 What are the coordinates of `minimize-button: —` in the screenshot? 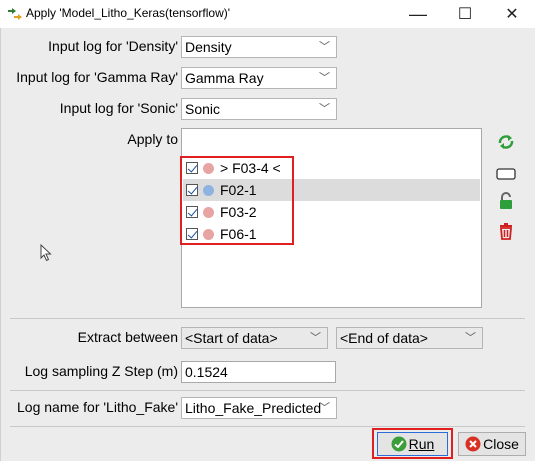 It's located at (418, 14).